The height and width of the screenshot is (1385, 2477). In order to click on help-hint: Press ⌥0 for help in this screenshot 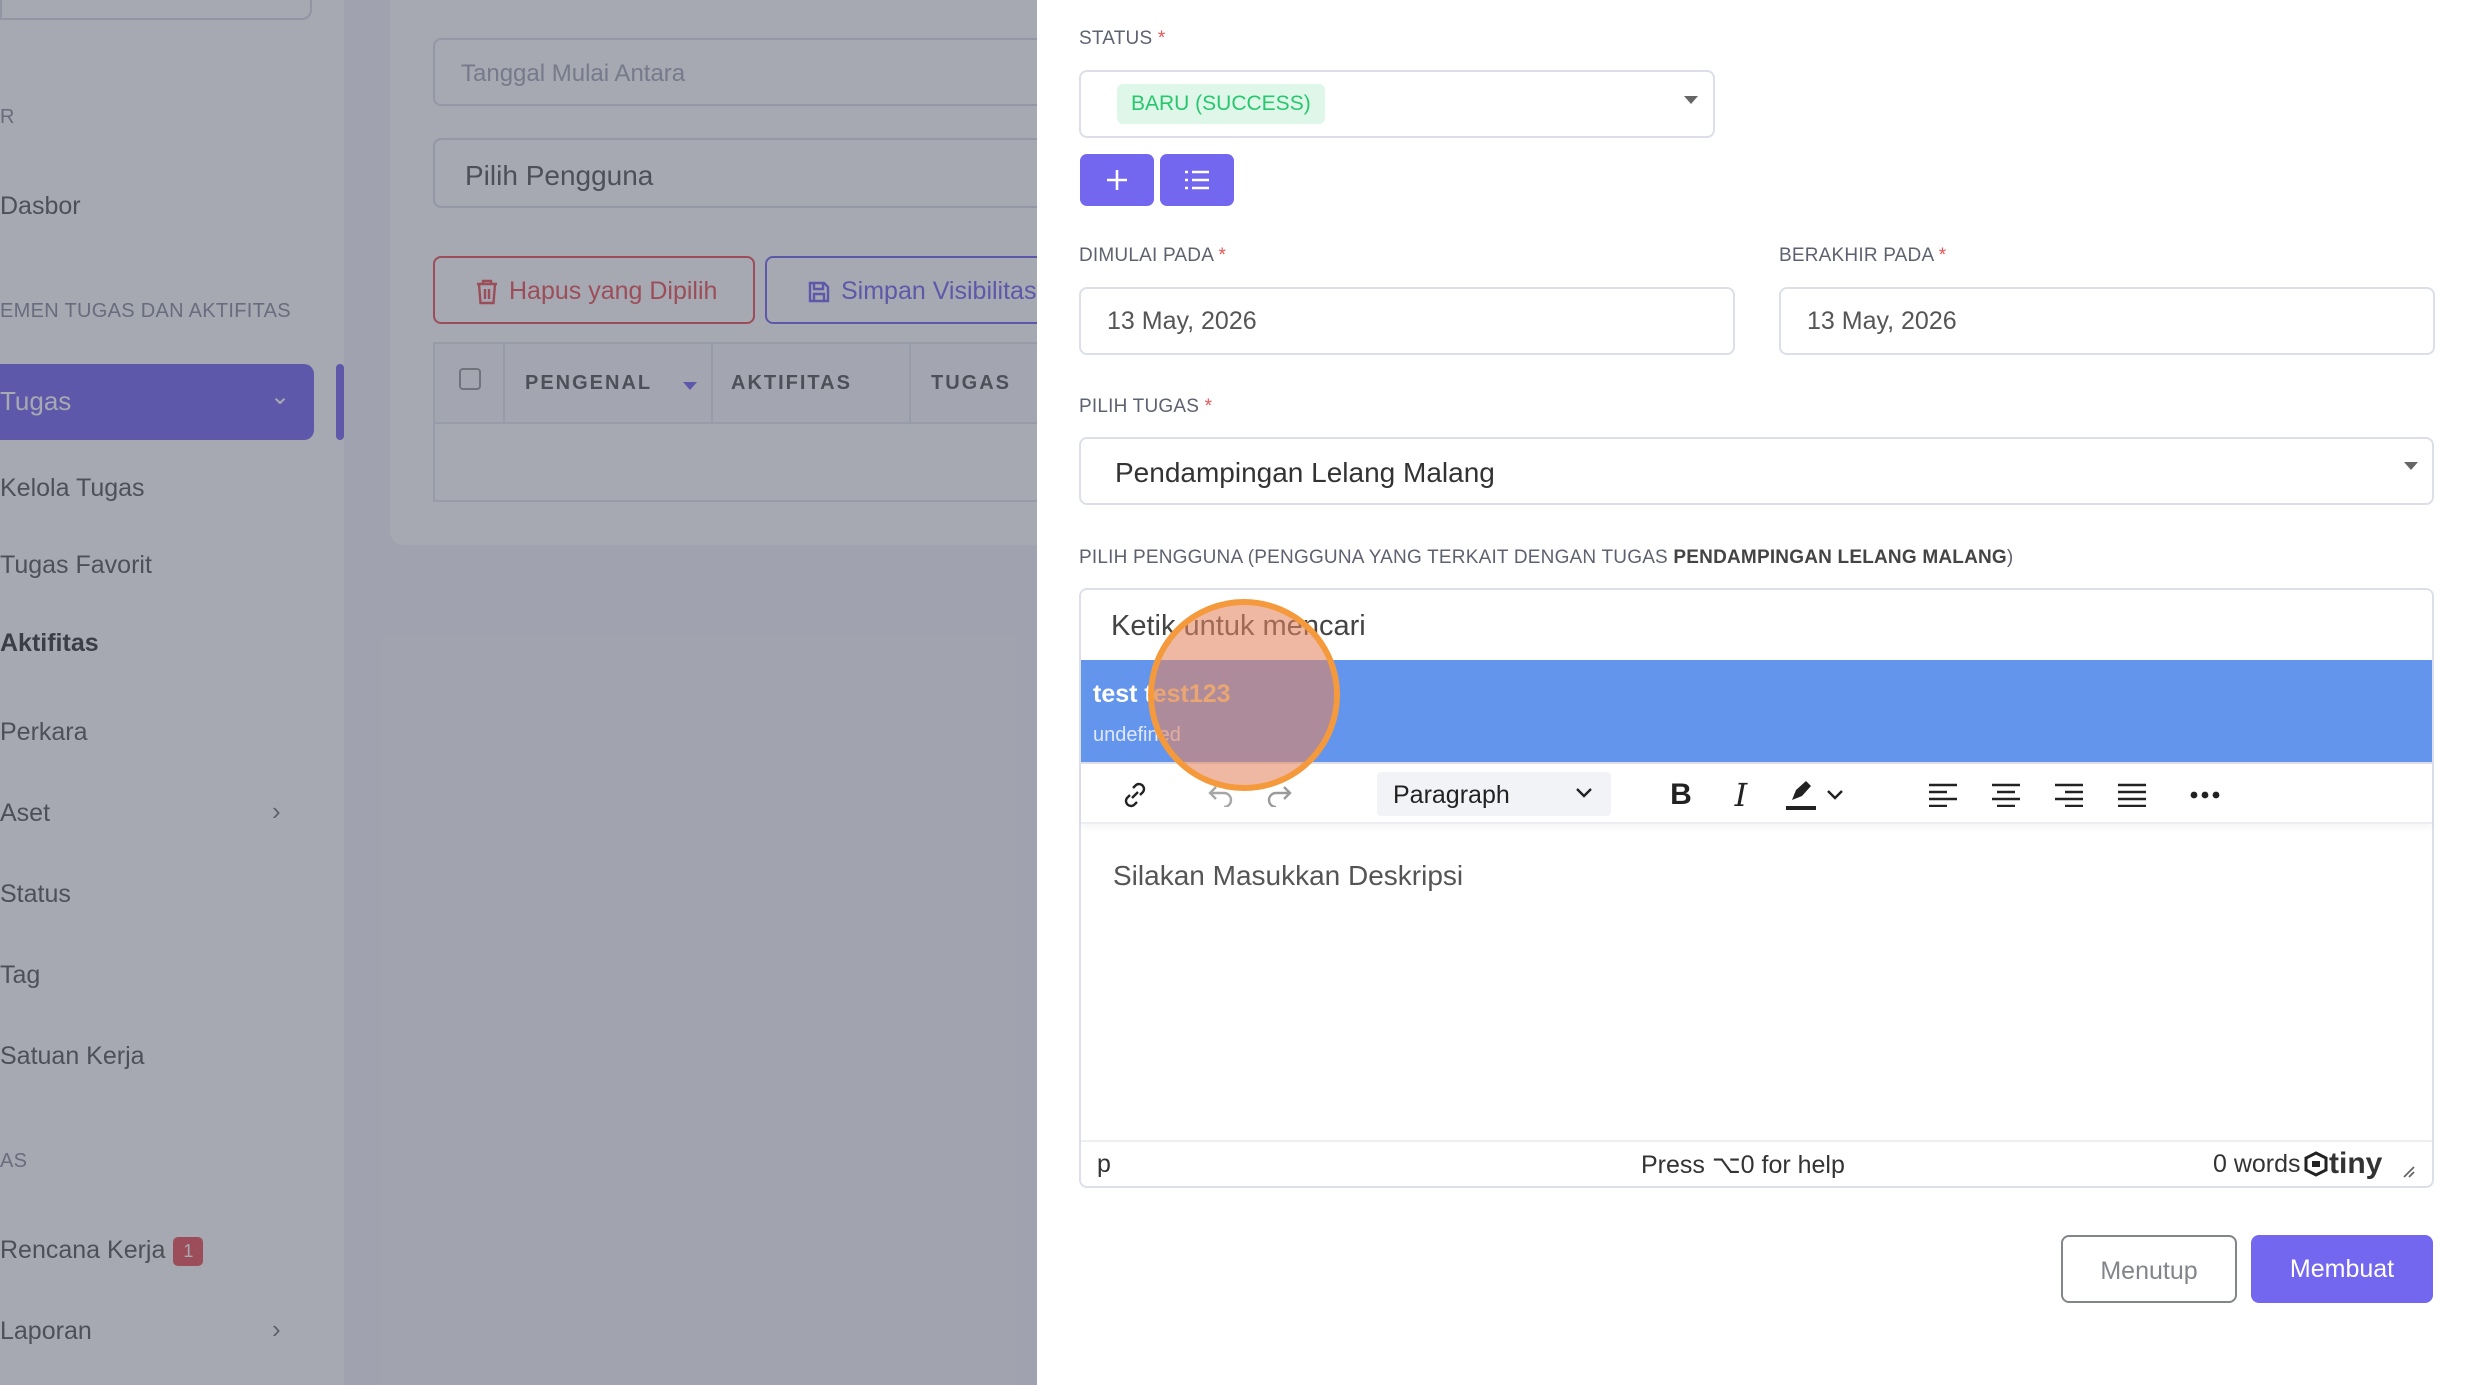, I will do `click(1743, 1165)`.